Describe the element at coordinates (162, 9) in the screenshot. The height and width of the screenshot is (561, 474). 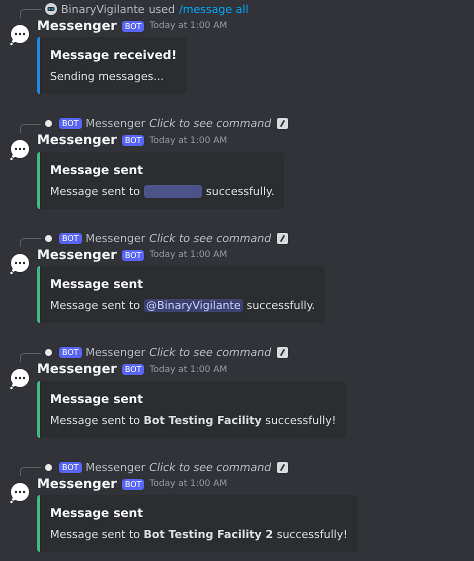
I see `reply-text: used` at that location.